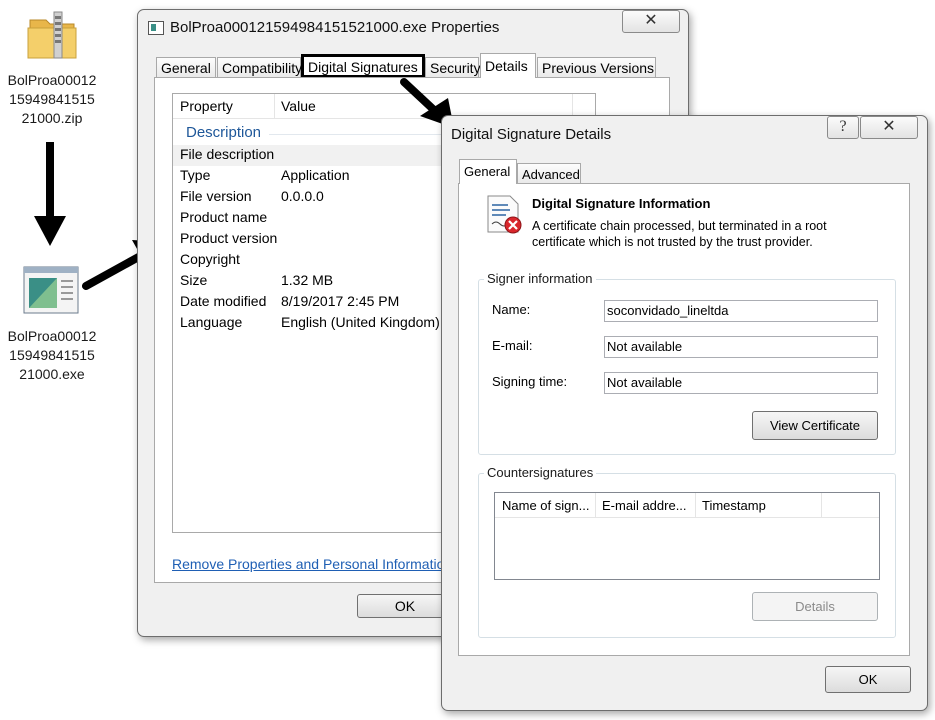 The height and width of the screenshot is (720, 935). I want to click on signing-time-field: Not available, so click(741, 383).